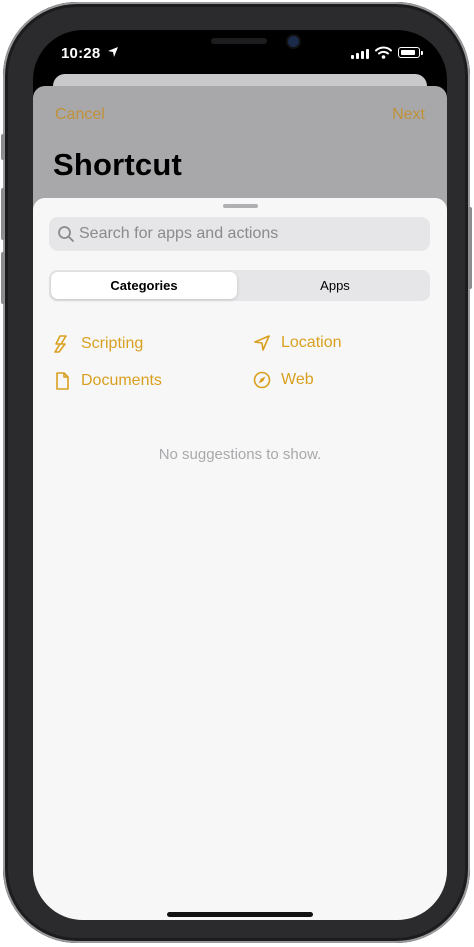 This screenshot has height=947, width=474. What do you see at coordinates (60, 344) in the screenshot?
I see `scripting-icon` at bounding box center [60, 344].